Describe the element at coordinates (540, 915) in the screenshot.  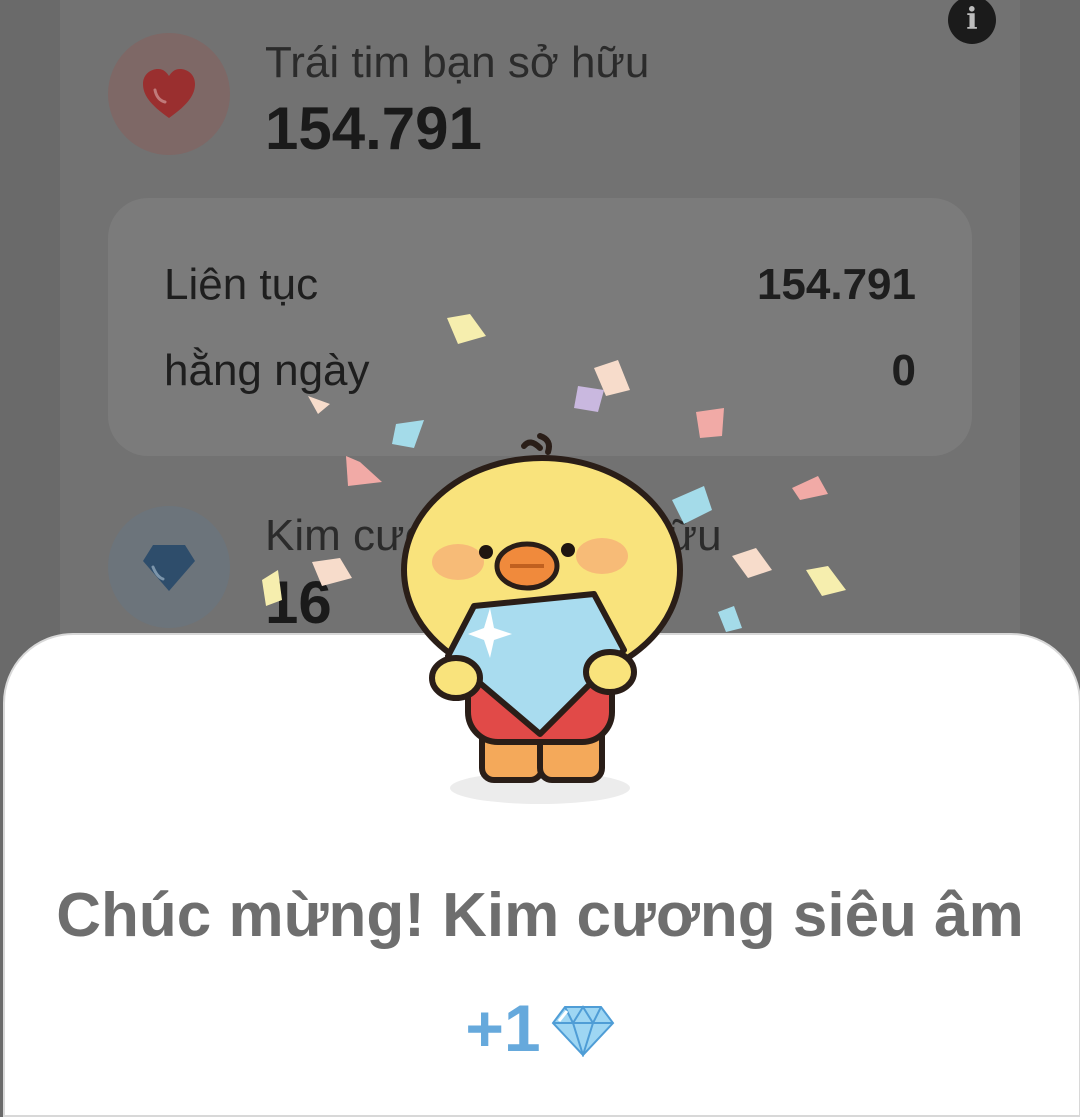
I see `congrats-title: Chúc mừng! Kim cương siêu âm` at that location.